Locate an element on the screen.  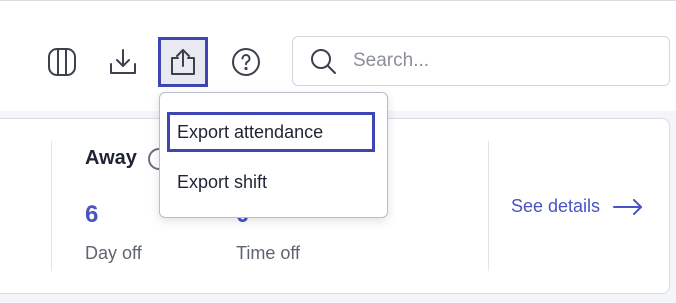
export-dropdown-menu: Export attendance Export shift is located at coordinates (273, 155).